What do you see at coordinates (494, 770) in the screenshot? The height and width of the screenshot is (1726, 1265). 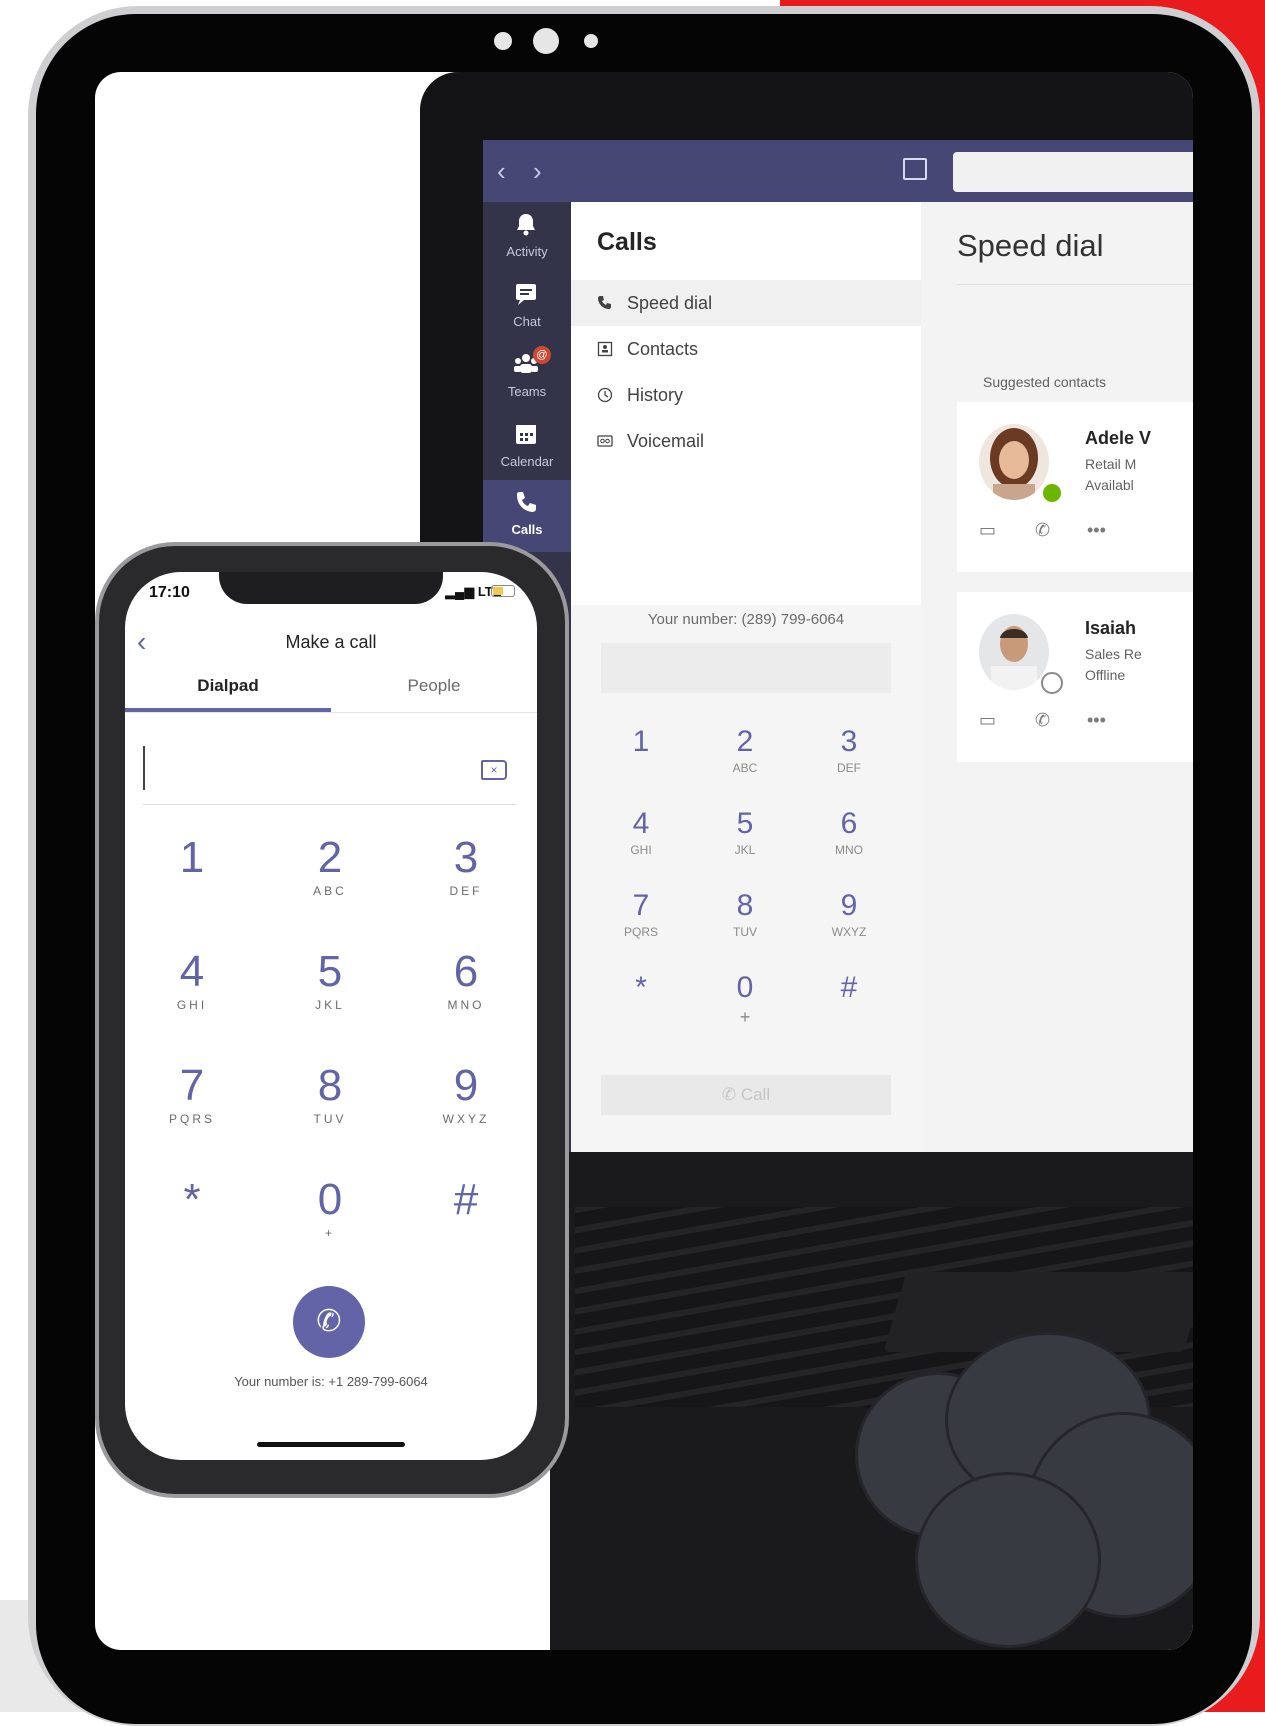 I see `backspace-icon: ×` at bounding box center [494, 770].